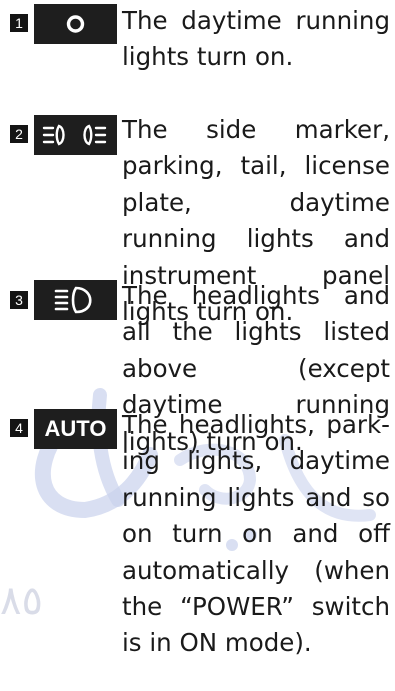 The height and width of the screenshot is (691, 395). I want to click on item-number-badge: 2, so click(19, 134).